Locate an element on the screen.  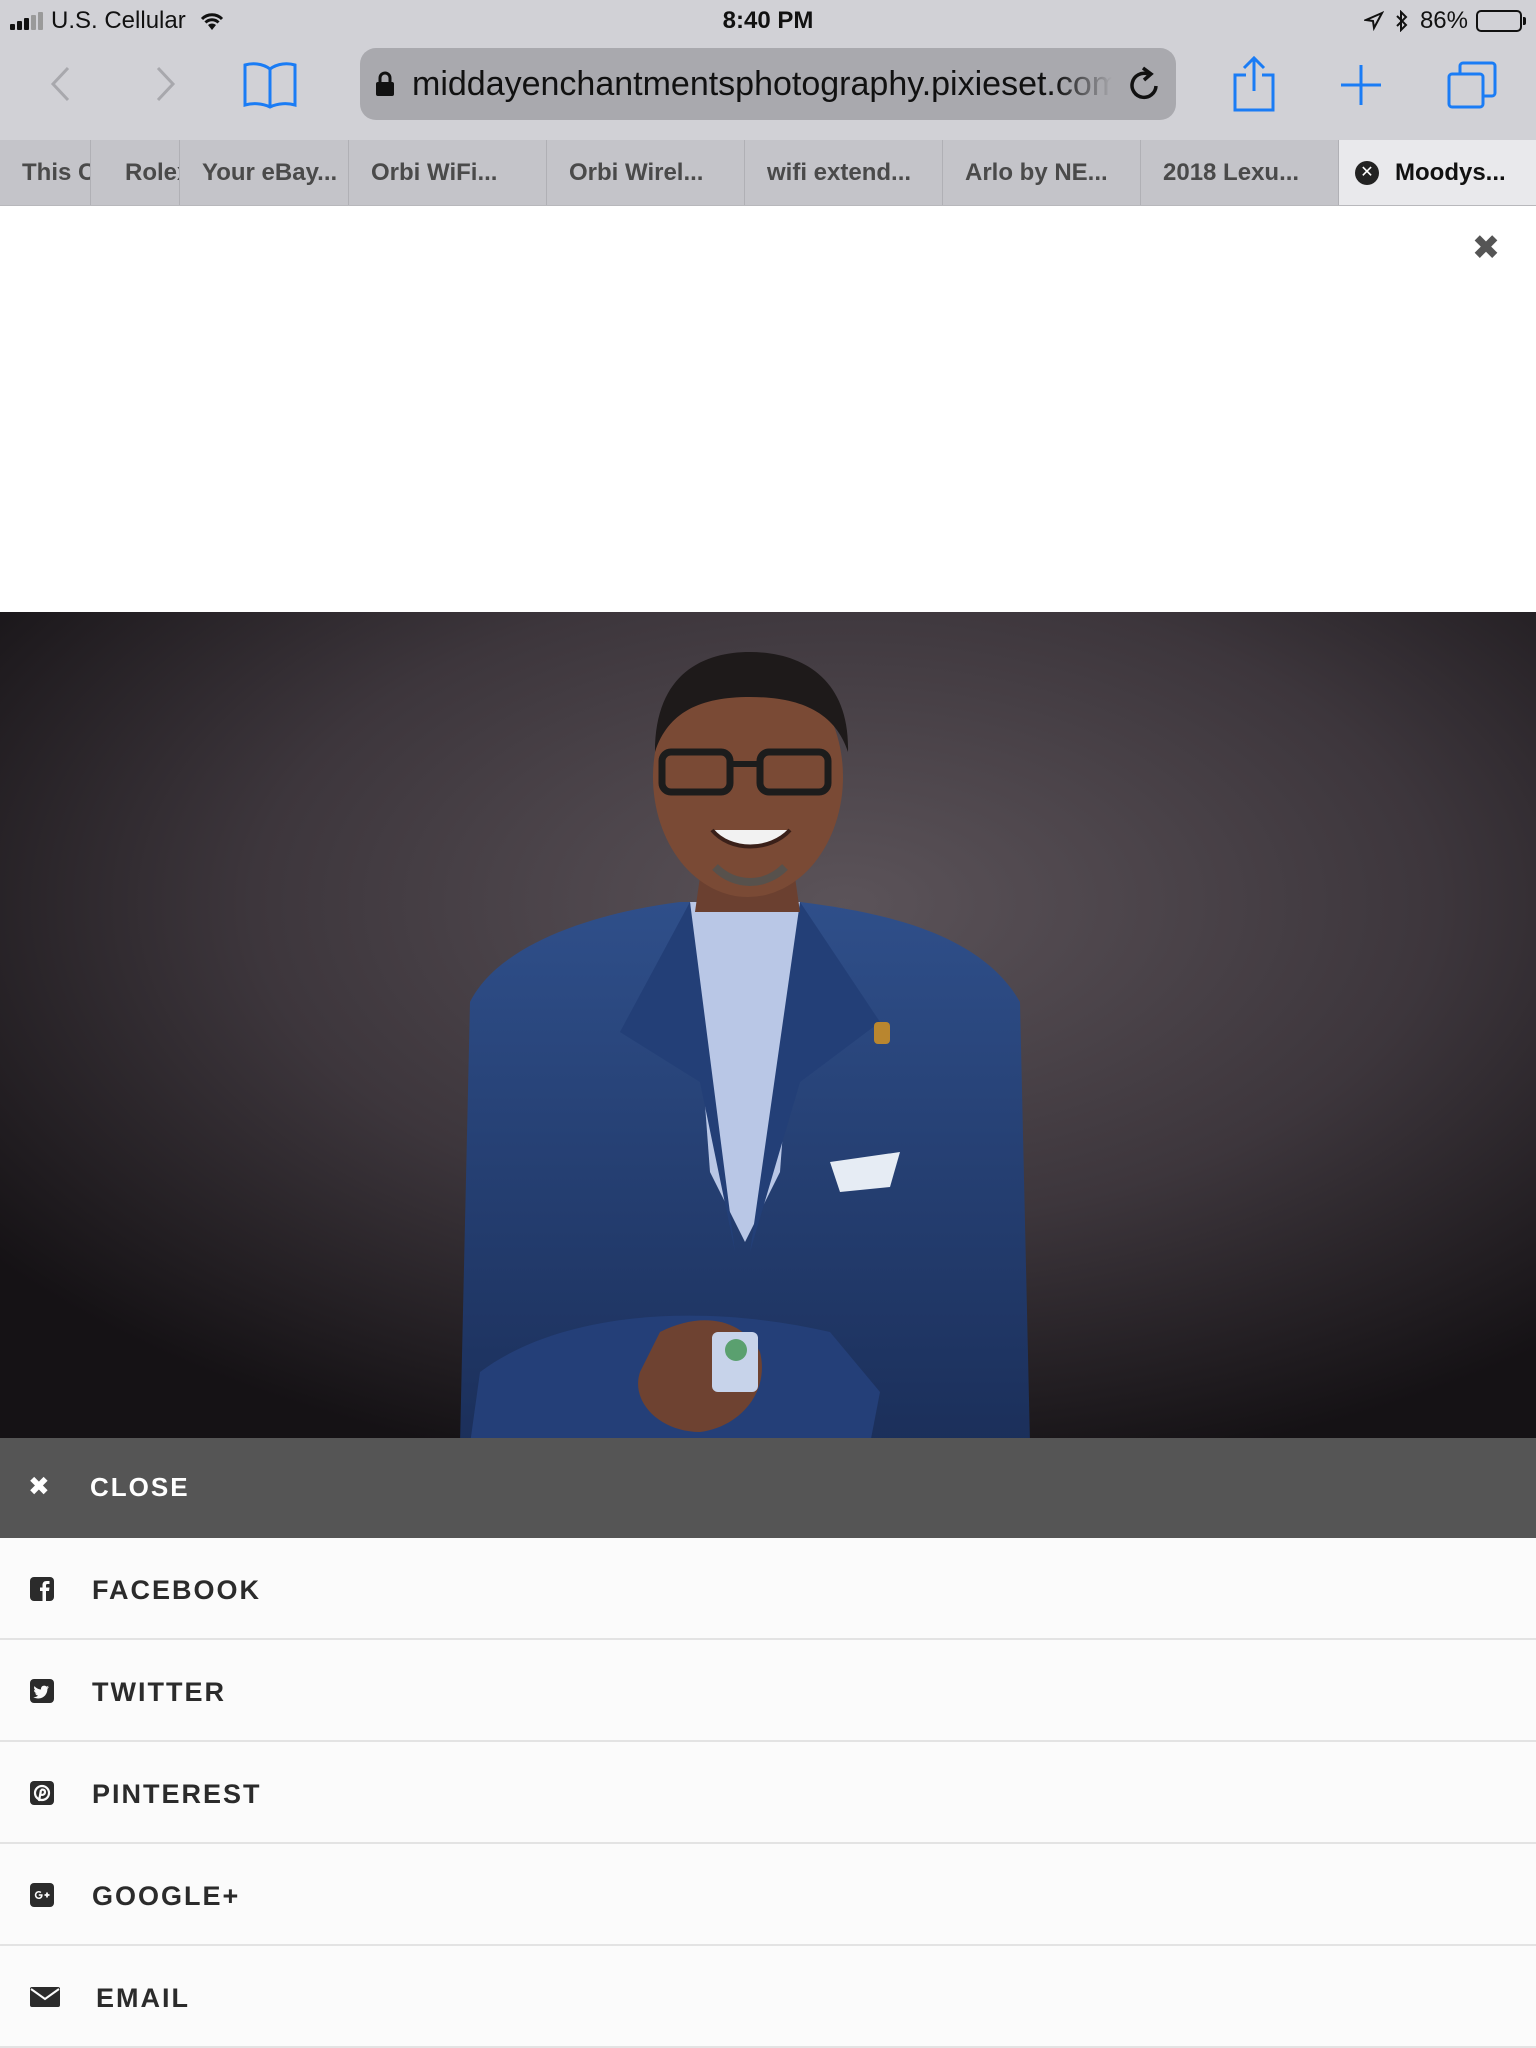
share-item-label: EMAIL is located at coordinates (143, 1998).